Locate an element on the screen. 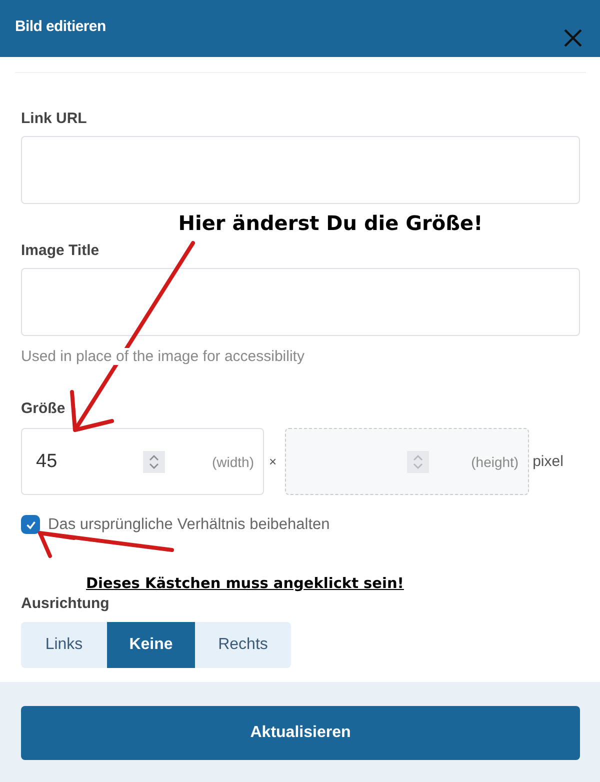  check-icon is located at coordinates (30, 524).